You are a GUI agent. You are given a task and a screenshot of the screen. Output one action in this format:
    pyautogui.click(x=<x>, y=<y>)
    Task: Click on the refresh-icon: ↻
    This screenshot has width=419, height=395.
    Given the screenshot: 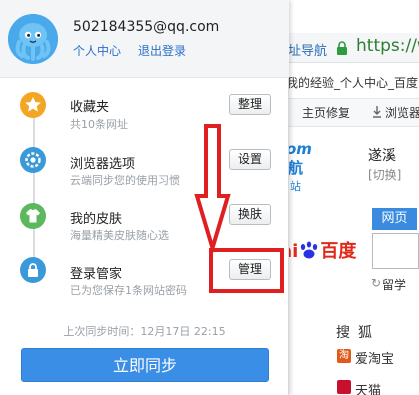 What is the action you would take?
    pyautogui.click(x=376, y=283)
    